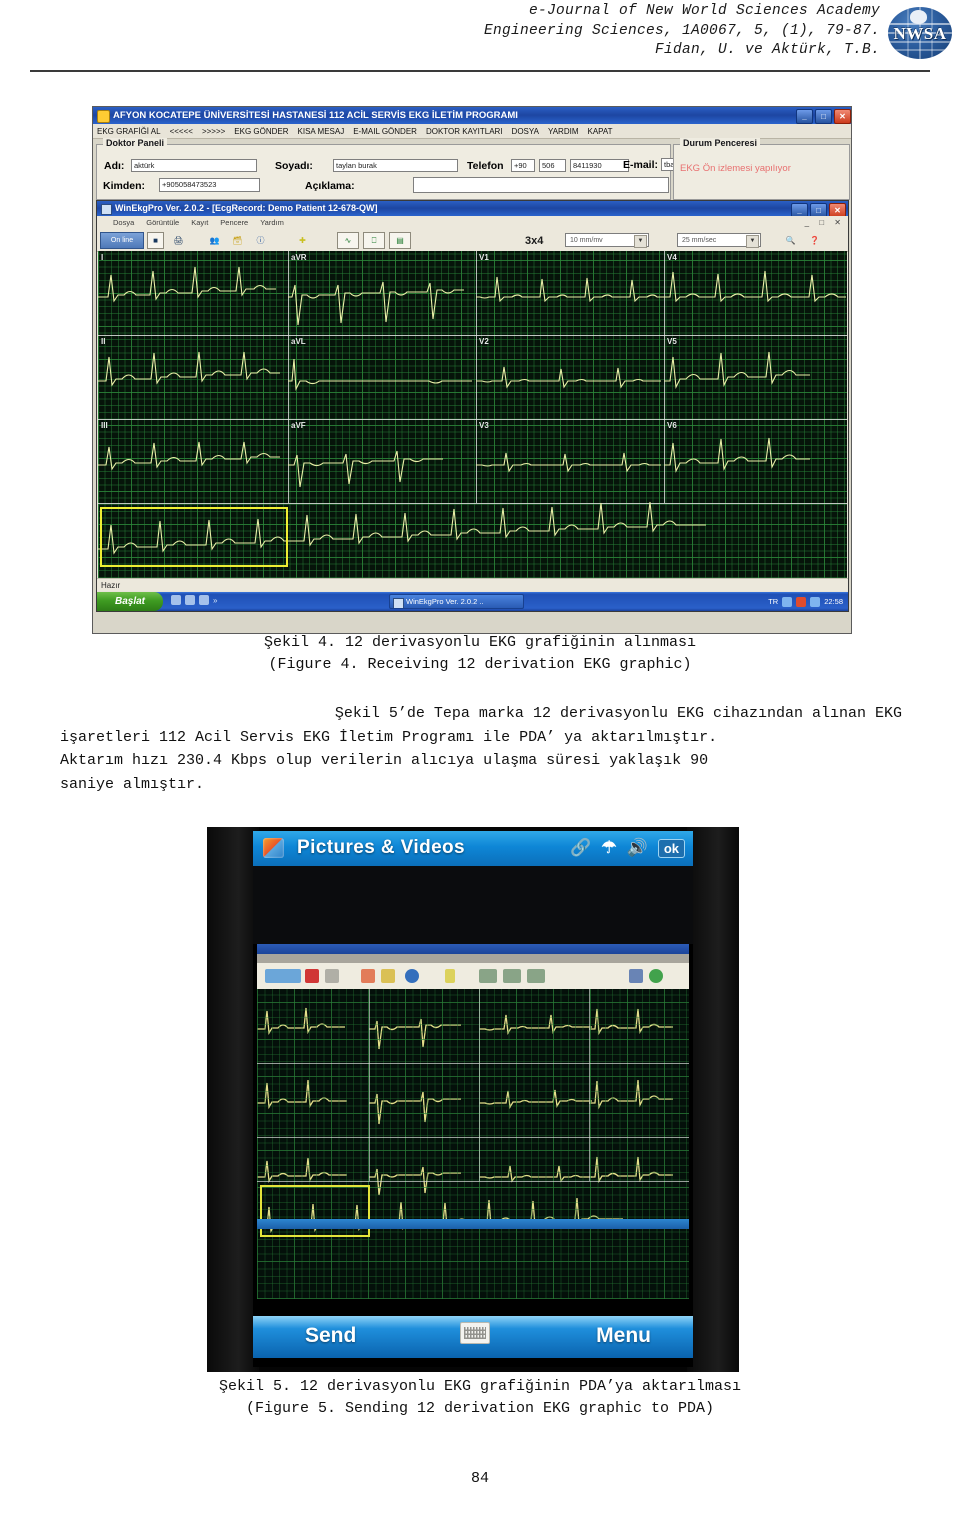  Describe the element at coordinates (155, 240) in the screenshot. I see `record-button: ■` at that location.